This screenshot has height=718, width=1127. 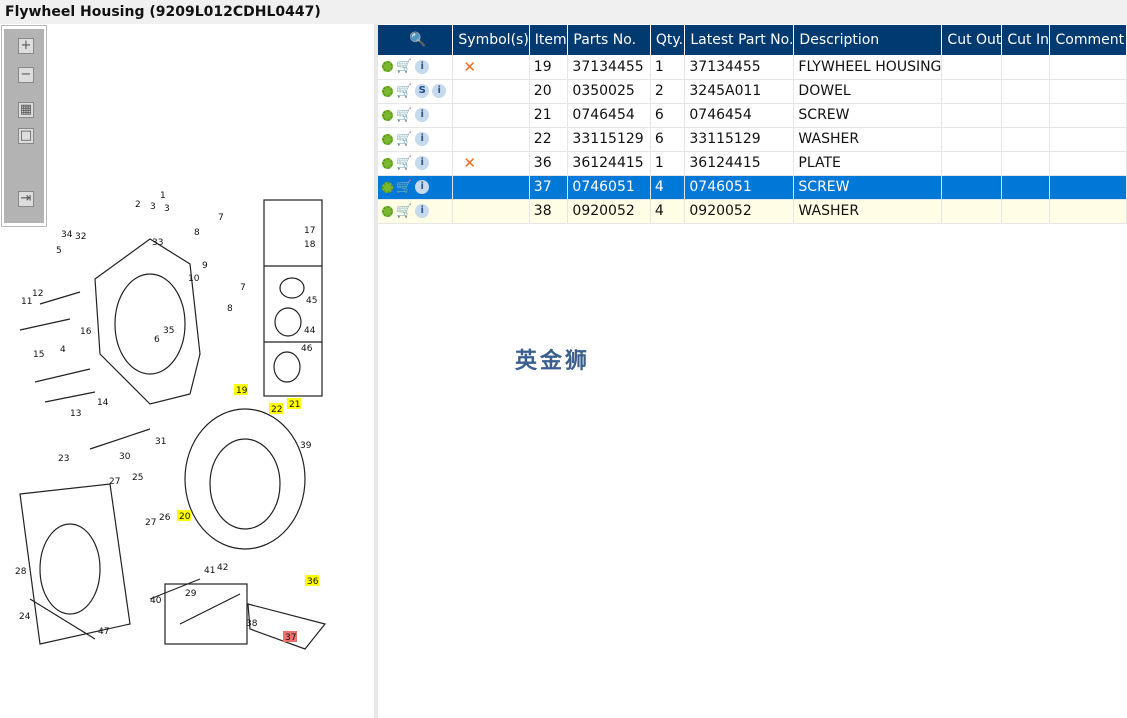 What do you see at coordinates (157, 340) in the screenshot?
I see `callout-6: 6` at bounding box center [157, 340].